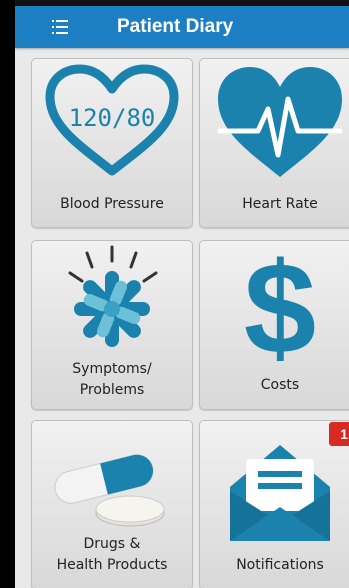 This screenshot has width=349, height=588. I want to click on tile-label-line-2: Health Products, so click(112, 565).